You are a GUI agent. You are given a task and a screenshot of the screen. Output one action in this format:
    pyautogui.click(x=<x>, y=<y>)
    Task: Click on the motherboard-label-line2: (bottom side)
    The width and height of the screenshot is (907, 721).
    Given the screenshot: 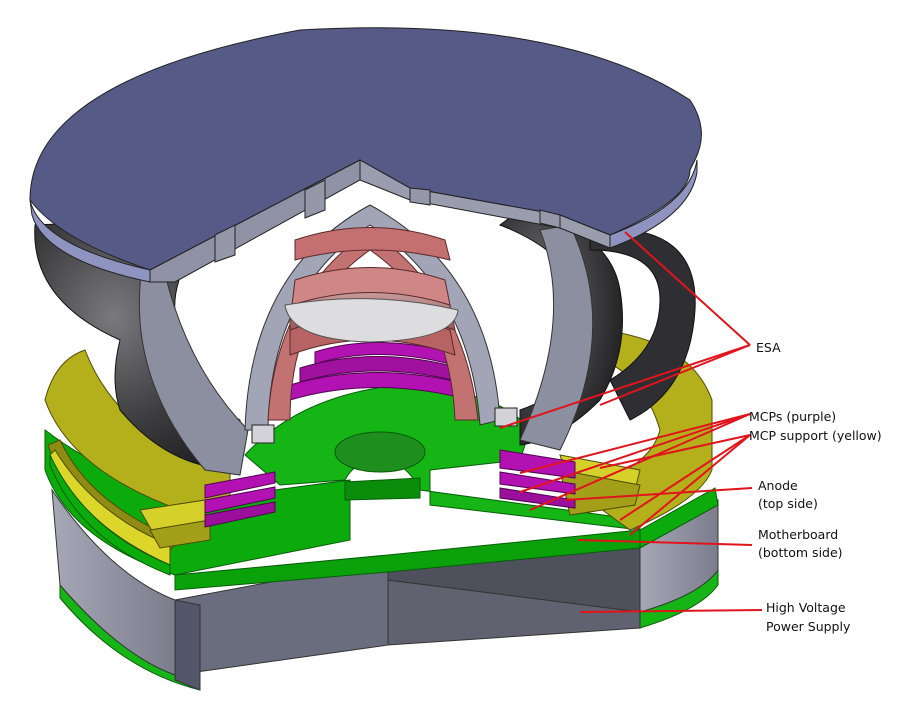 What is the action you would take?
    pyautogui.click(x=800, y=552)
    